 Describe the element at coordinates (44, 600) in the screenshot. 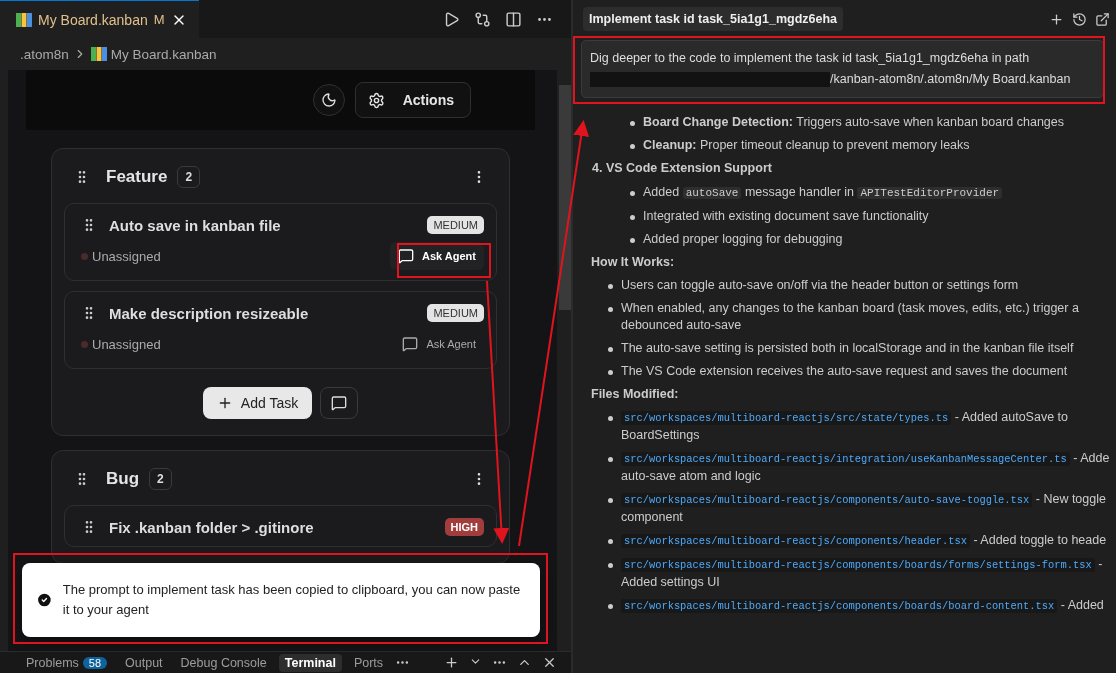

I see `check-icon` at that location.